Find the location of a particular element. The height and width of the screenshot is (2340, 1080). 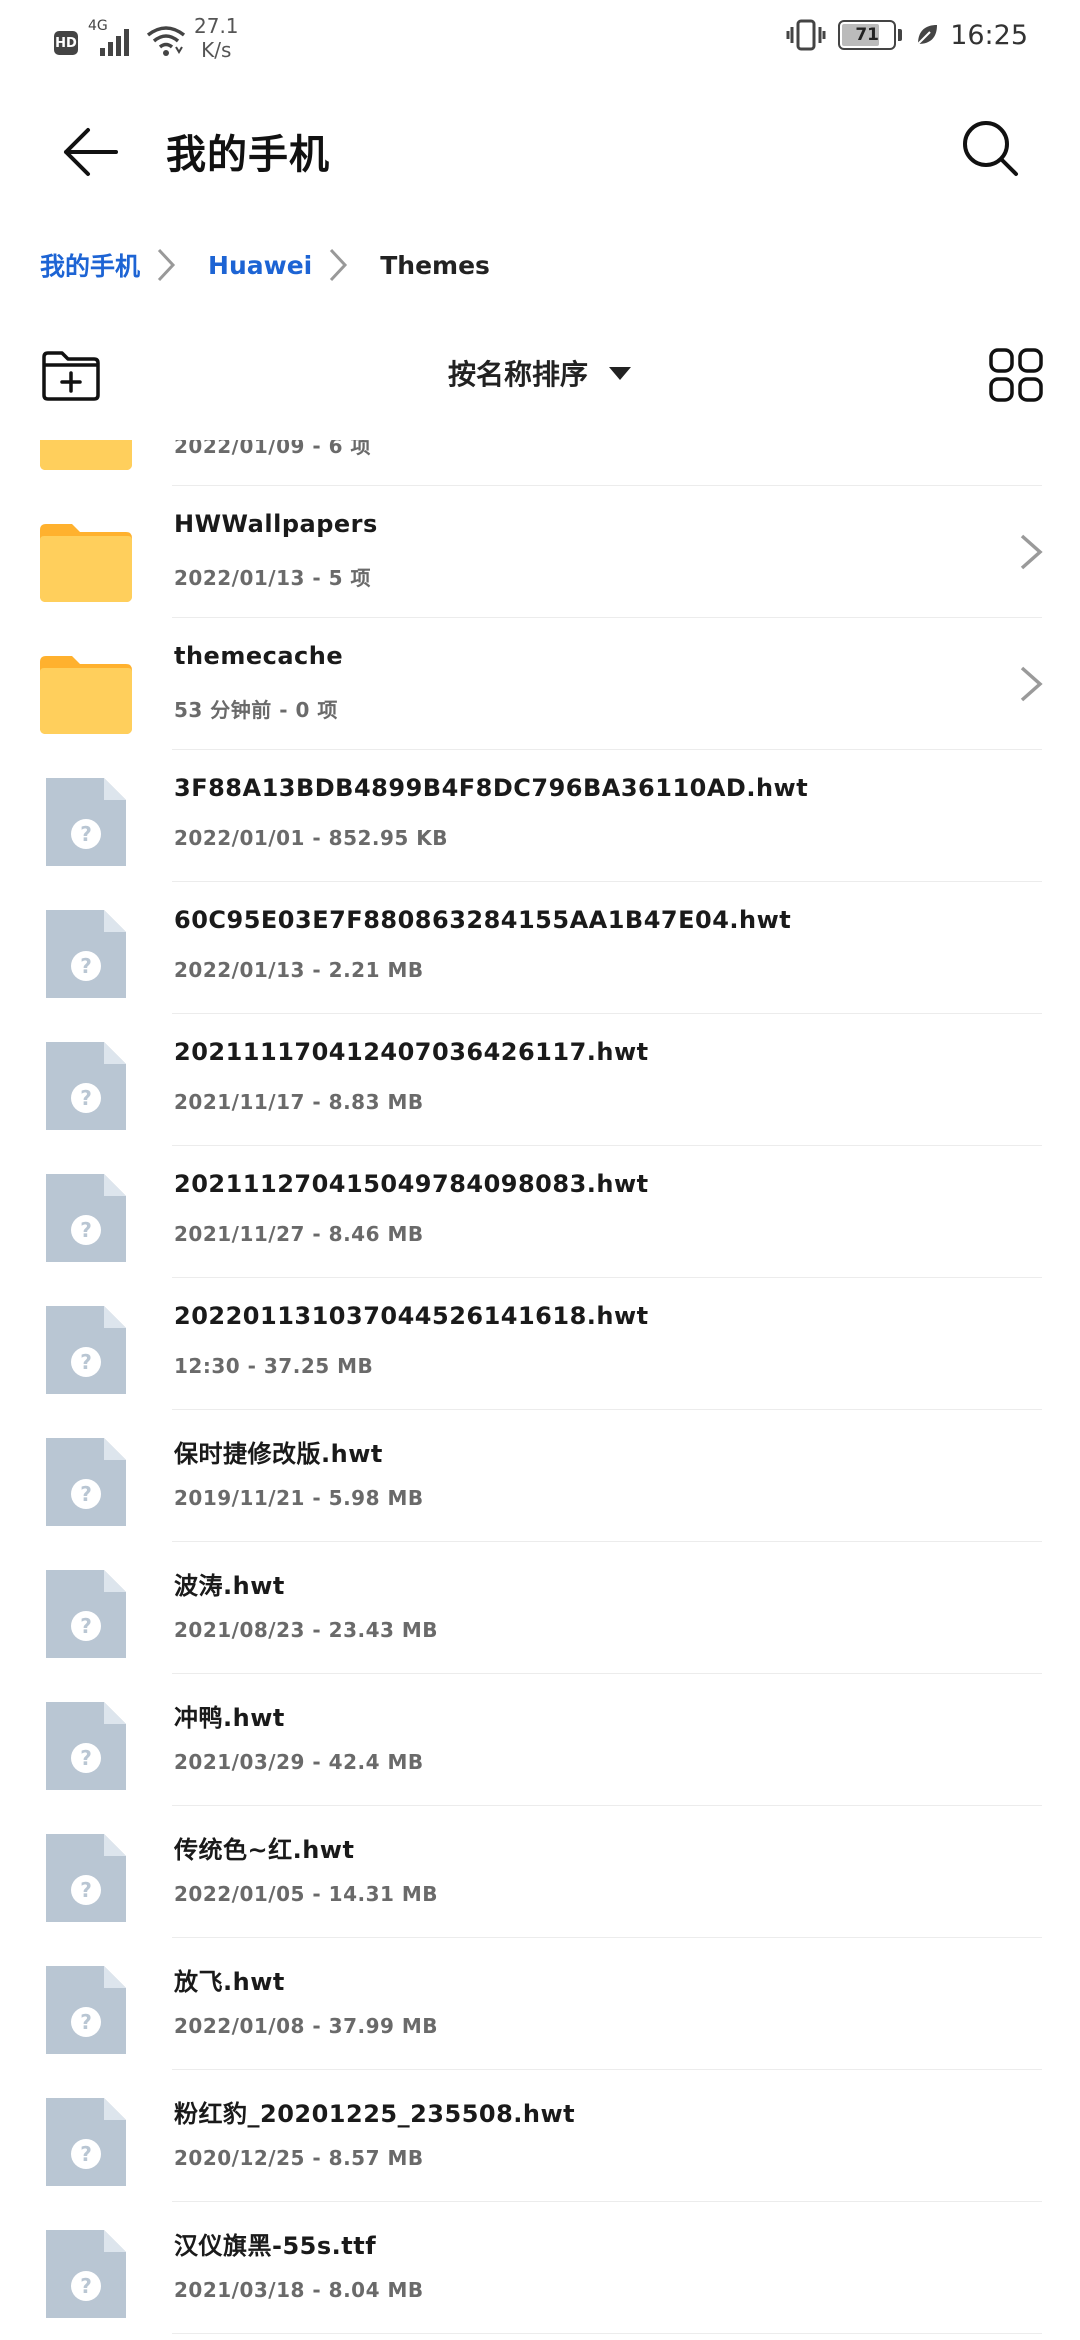

wifi-icon is located at coordinates (166, 41).